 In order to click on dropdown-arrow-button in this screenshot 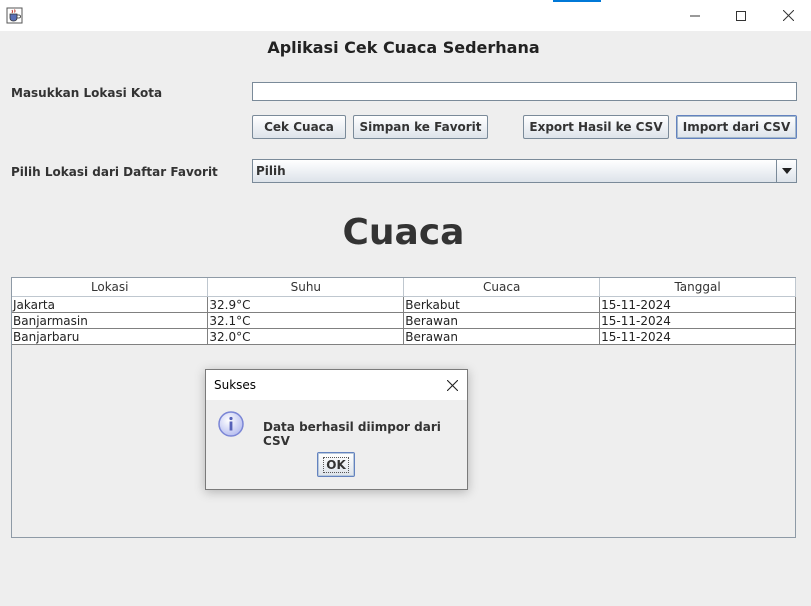, I will do `click(786, 171)`.